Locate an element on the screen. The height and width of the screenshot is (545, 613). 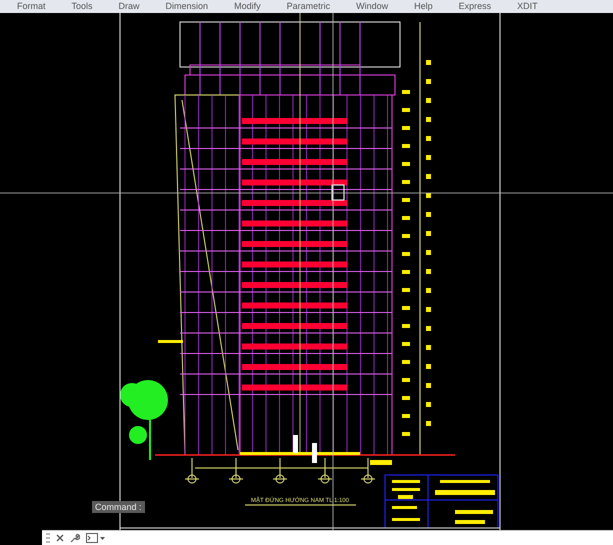
command-prompt-label: Command : is located at coordinates (118, 507).